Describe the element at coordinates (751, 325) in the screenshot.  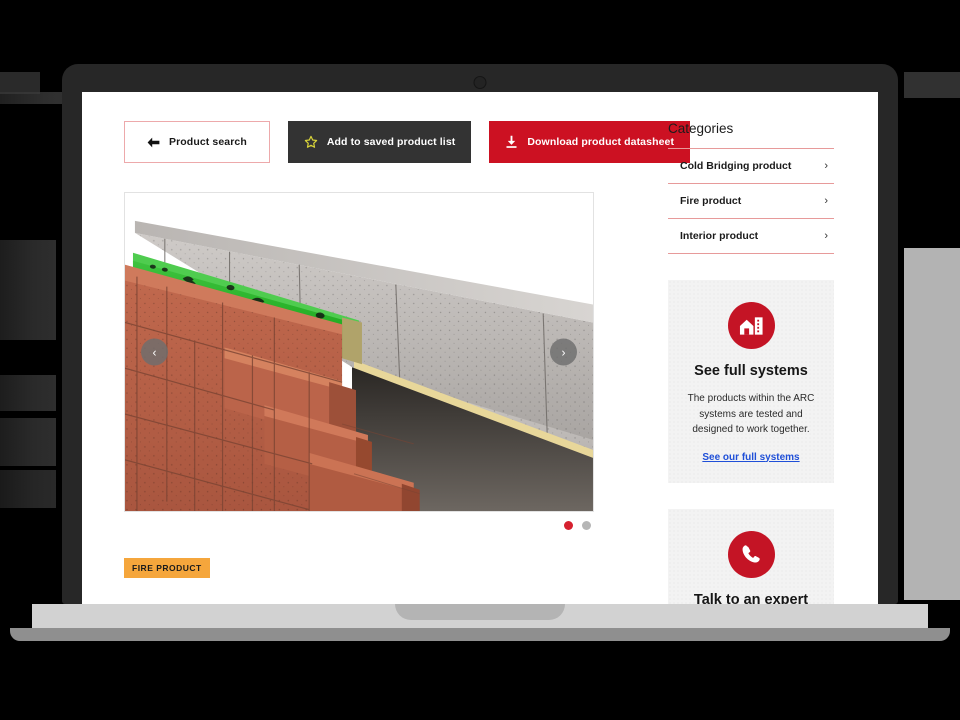
I see `house-building-icon` at that location.